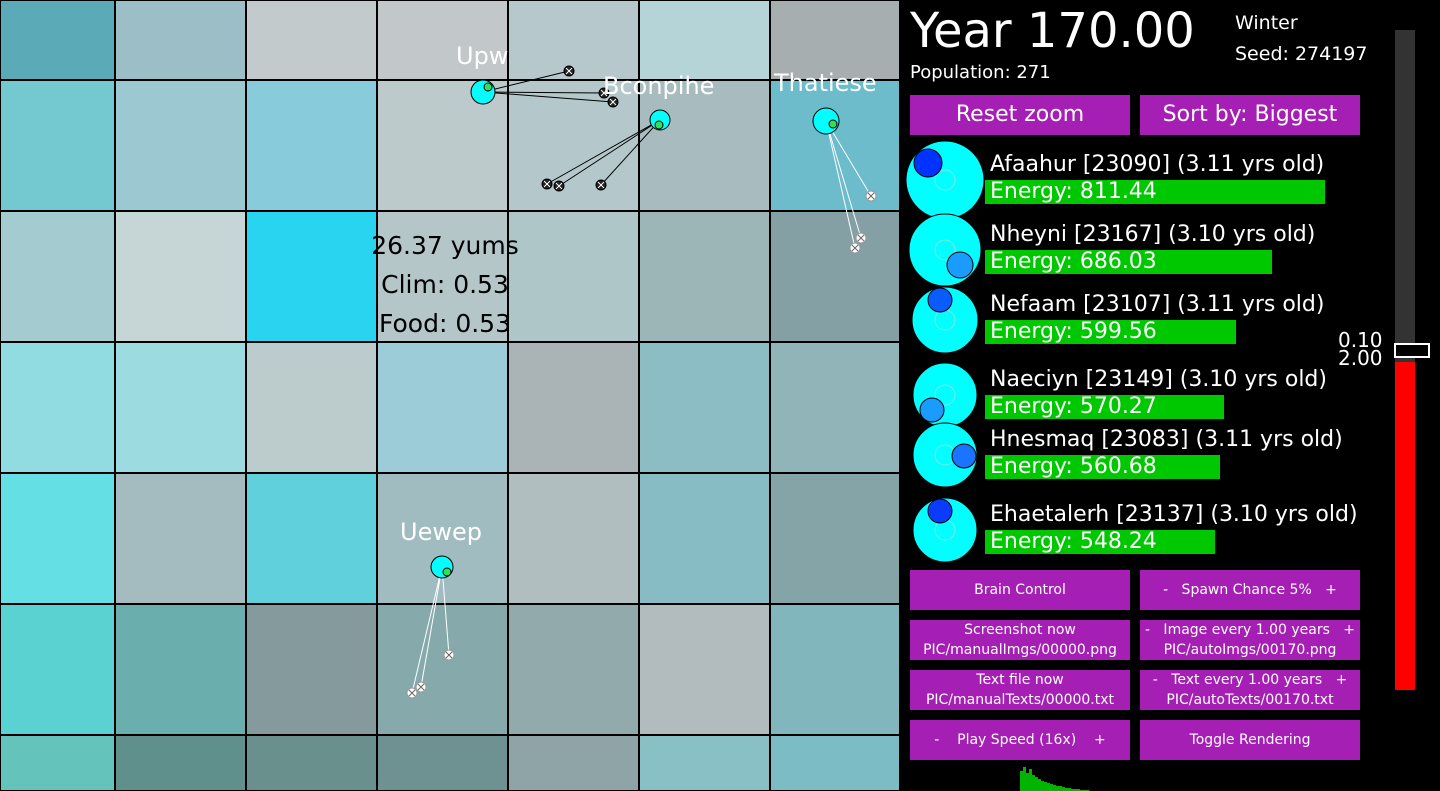 The height and width of the screenshot is (791, 1440). What do you see at coordinates (1054, 779) in the screenshot?
I see `population-histogram` at bounding box center [1054, 779].